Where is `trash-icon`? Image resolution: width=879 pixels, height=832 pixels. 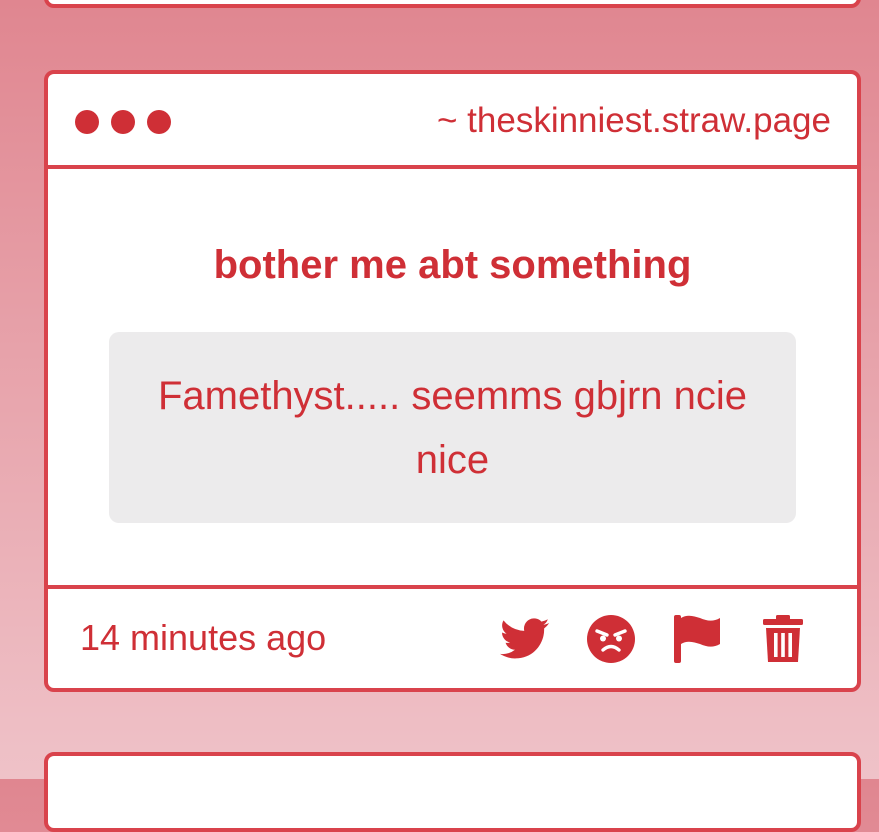 trash-icon is located at coordinates (783, 638).